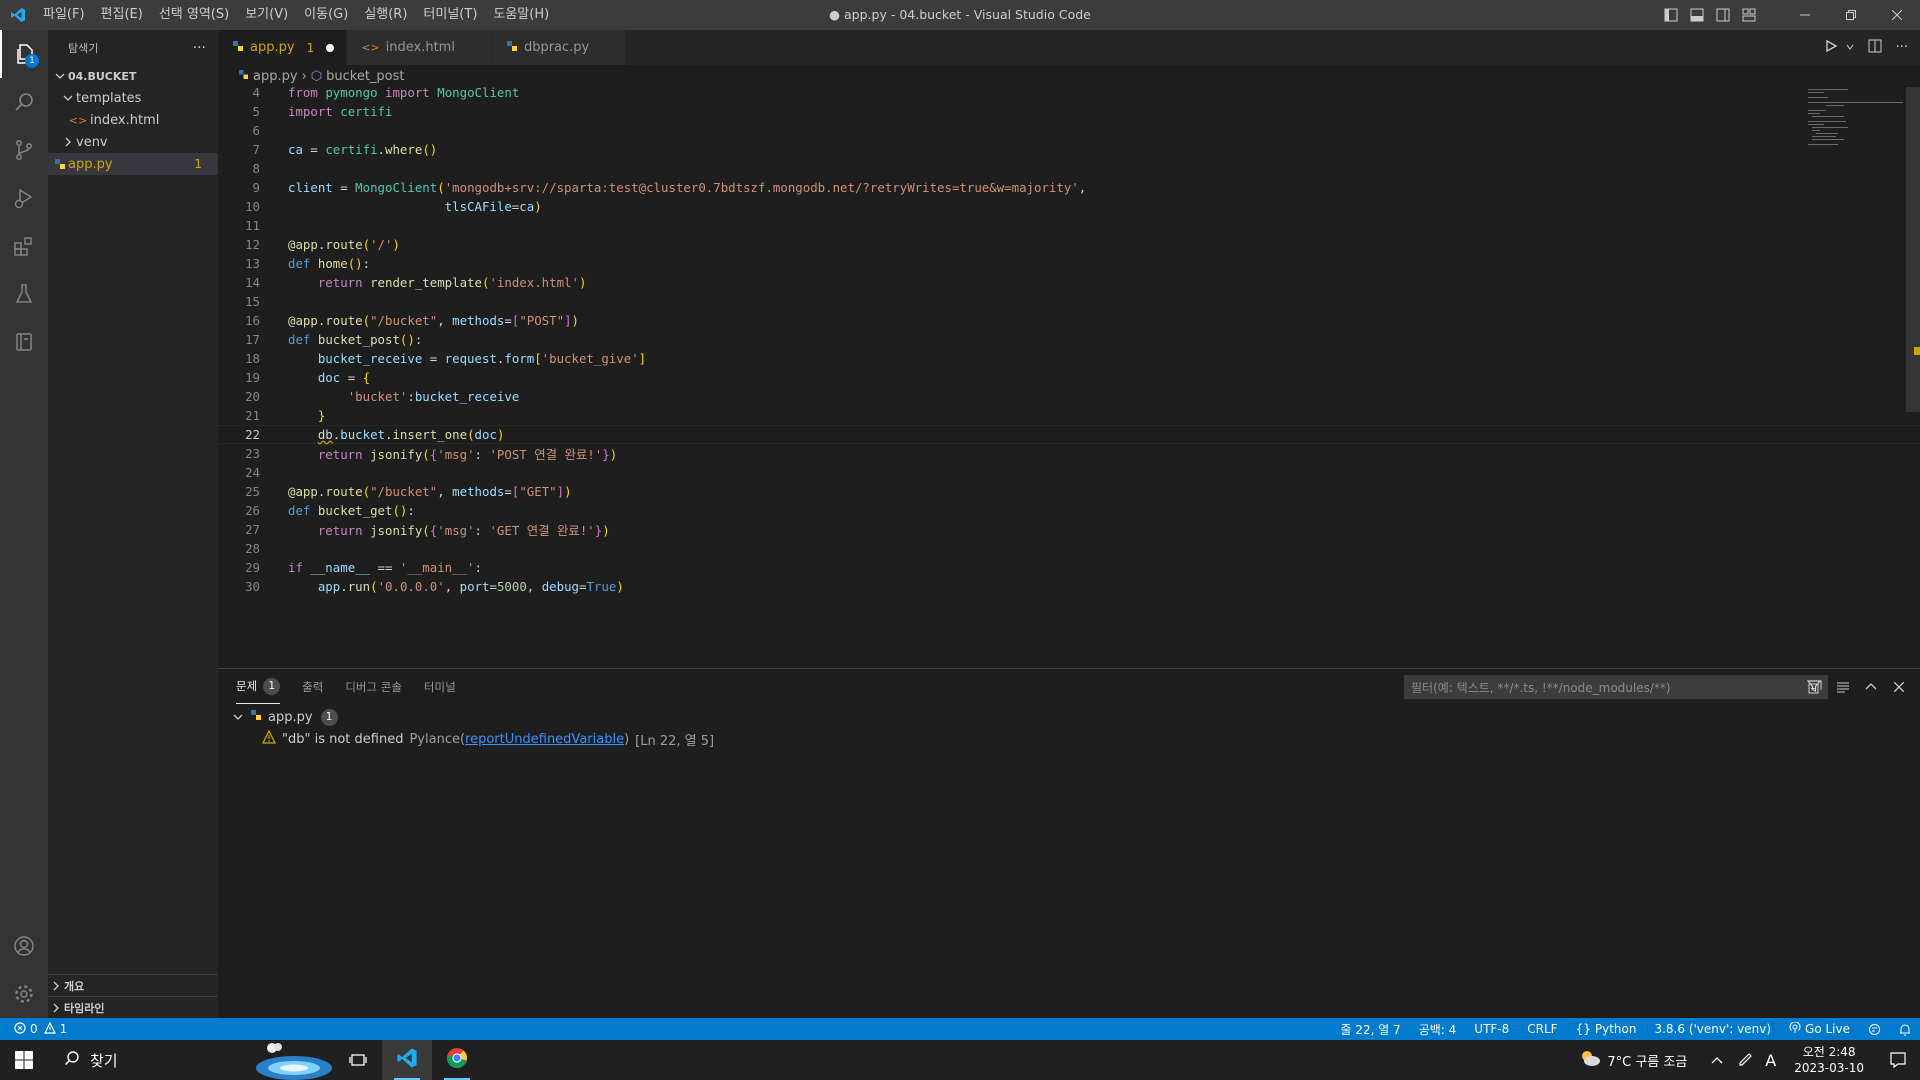 Image resolution: width=1920 pixels, height=1080 pixels. I want to click on close-icon, so click(1897, 15).